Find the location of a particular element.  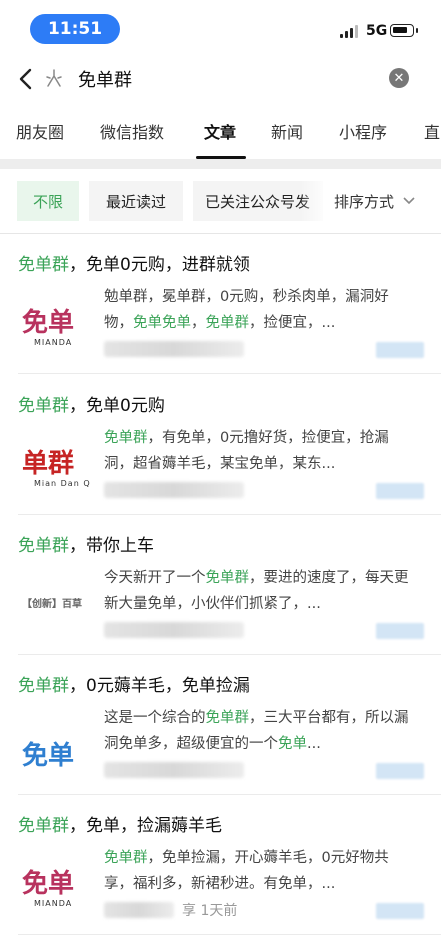

article-title: 免单群，0元薅羊毛，免单捡漏 is located at coordinates (134, 683).